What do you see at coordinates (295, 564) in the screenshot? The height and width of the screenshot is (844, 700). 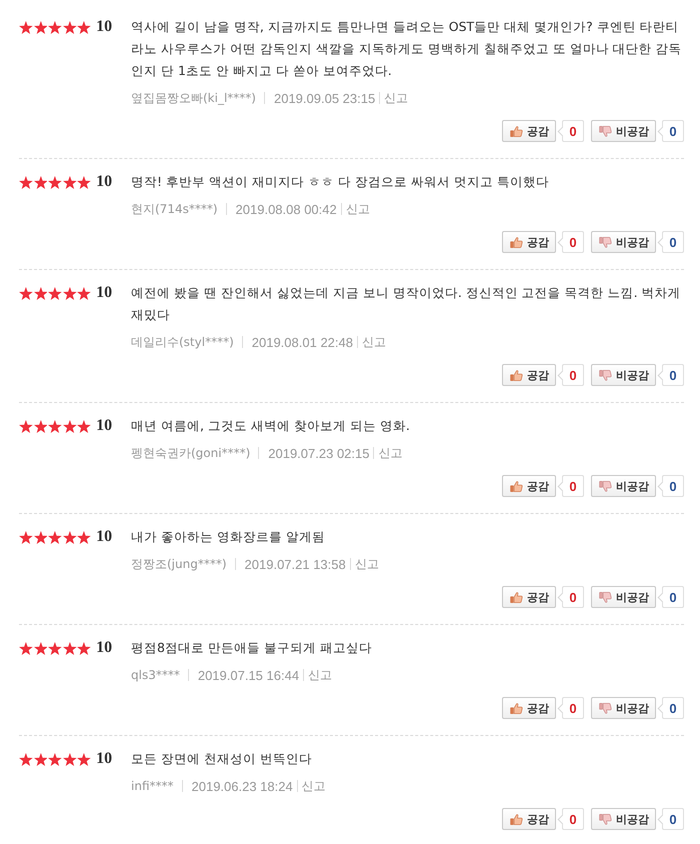 I see `review-date: 2019.07.21 13:58` at bounding box center [295, 564].